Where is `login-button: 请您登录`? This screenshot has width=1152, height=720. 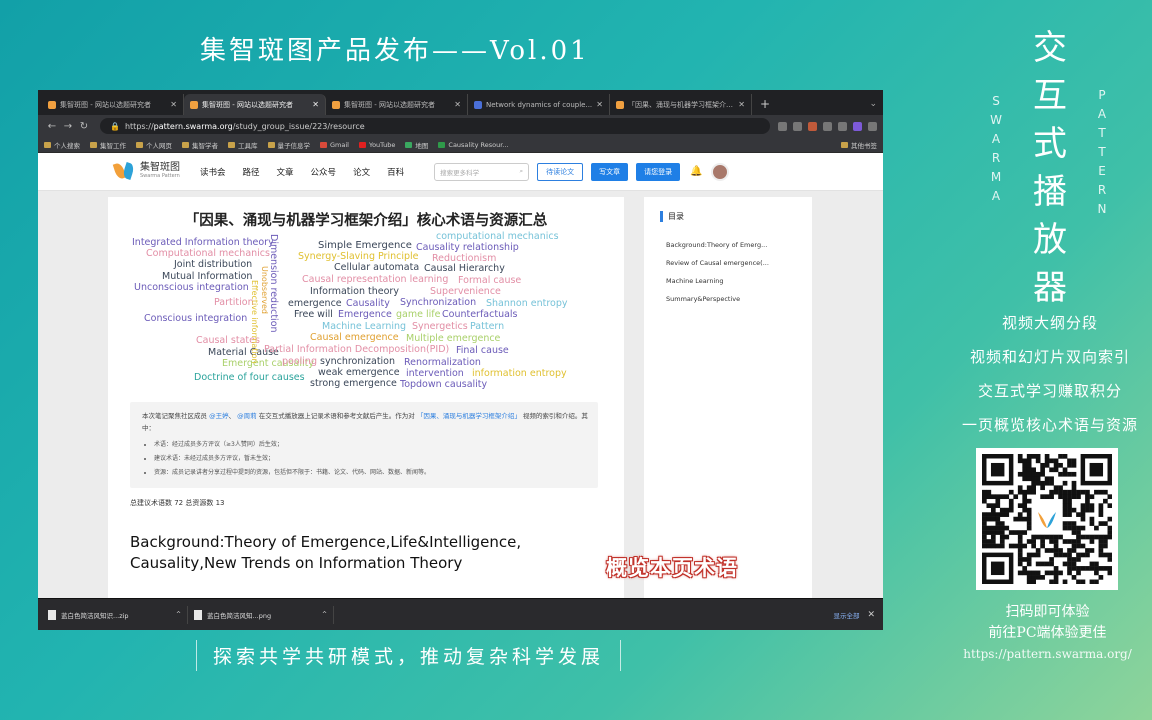 login-button: 请您登录 is located at coordinates (658, 171).